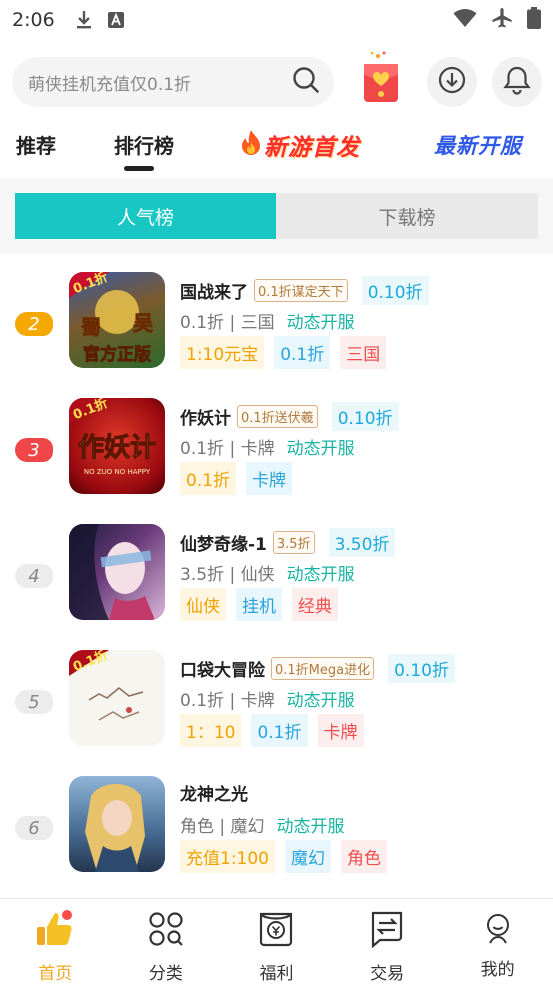 The width and height of the screenshot is (553, 984). Describe the element at coordinates (205, 419) in the screenshot. I see `game-title: 作妖计` at that location.